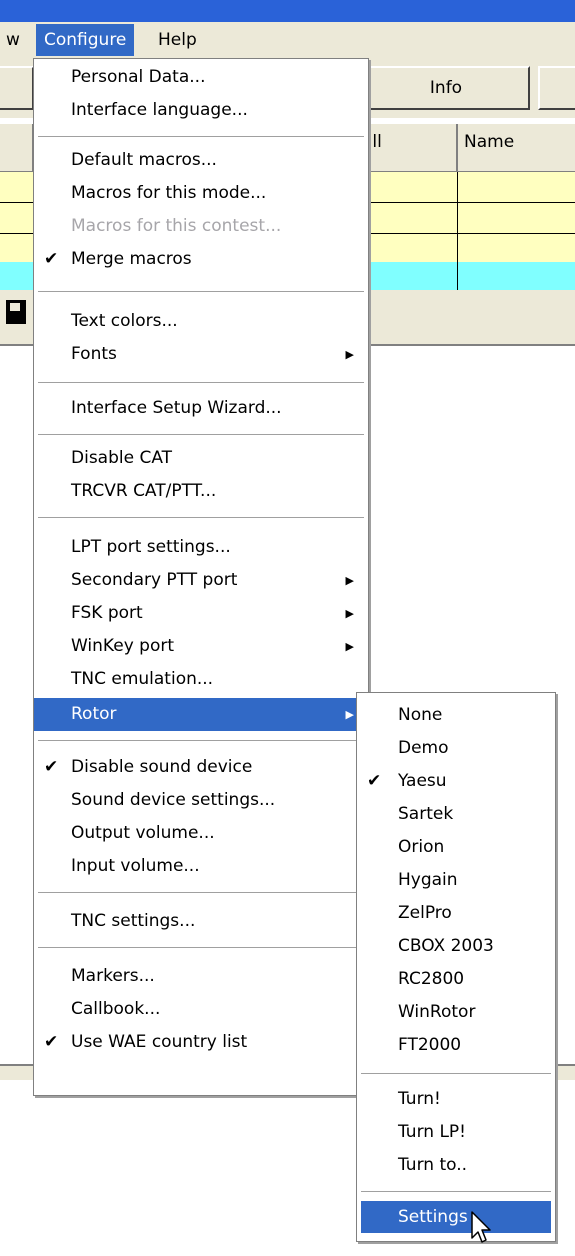 The width and height of the screenshot is (575, 1256). What do you see at coordinates (456, 748) in the screenshot?
I see `rotor-item-demo: Demo` at bounding box center [456, 748].